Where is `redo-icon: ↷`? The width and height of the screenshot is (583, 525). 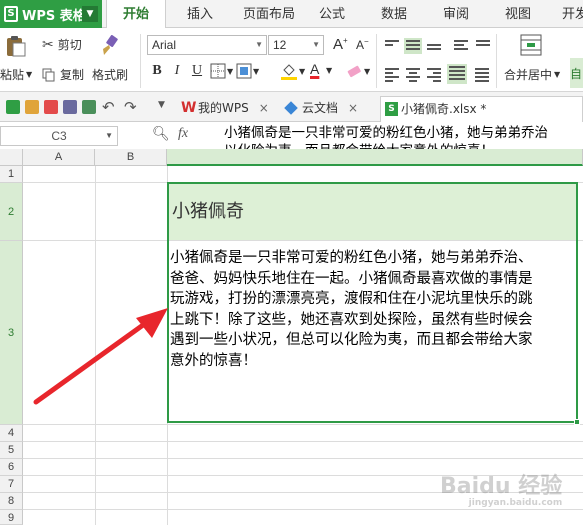 redo-icon: ↷ is located at coordinates (130, 107).